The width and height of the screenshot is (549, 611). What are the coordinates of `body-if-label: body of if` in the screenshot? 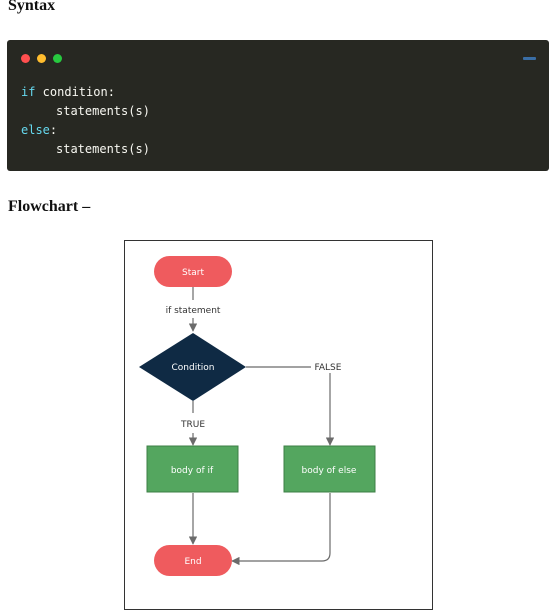 It's located at (192, 471).